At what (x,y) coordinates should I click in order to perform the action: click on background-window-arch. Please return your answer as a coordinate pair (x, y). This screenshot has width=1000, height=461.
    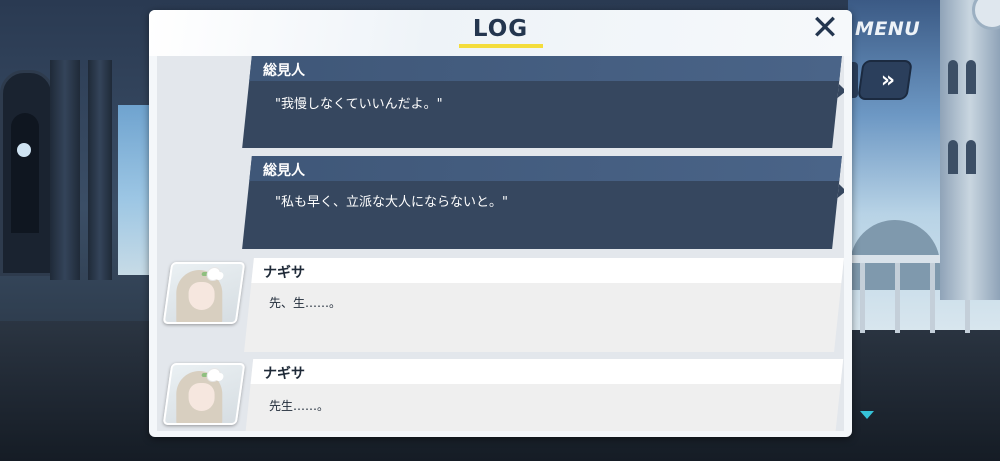
    Looking at the image, I should click on (27, 173).